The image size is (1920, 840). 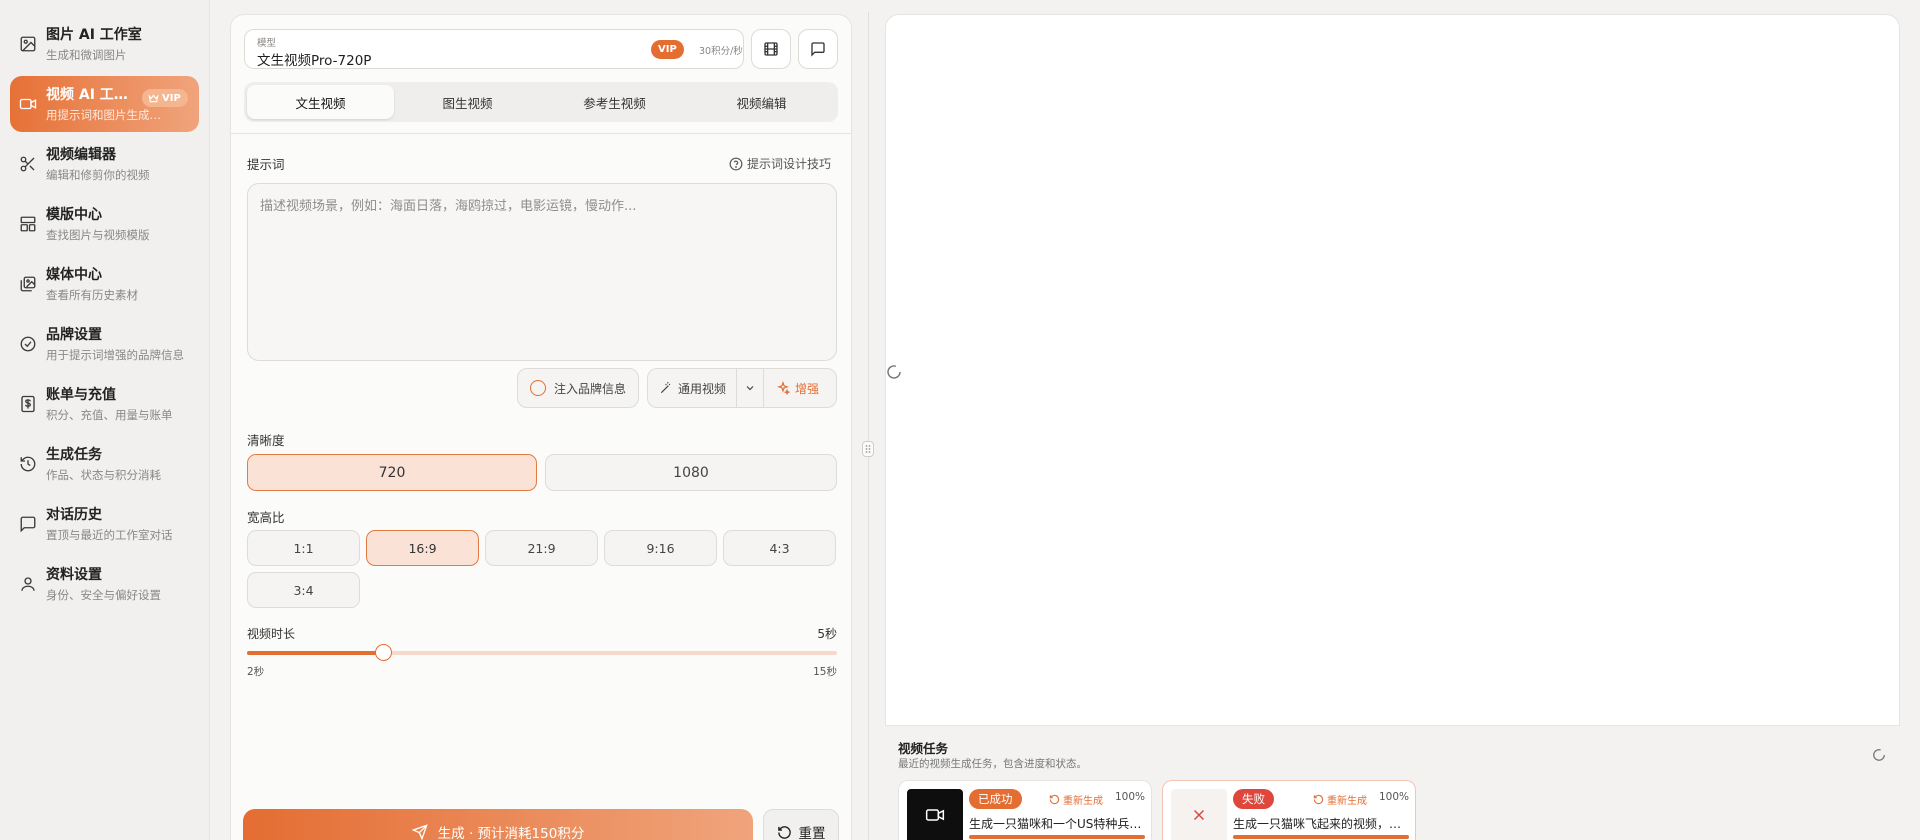 What do you see at coordinates (541, 548) in the screenshot?
I see `aspect-option-21-9: 21:9` at bounding box center [541, 548].